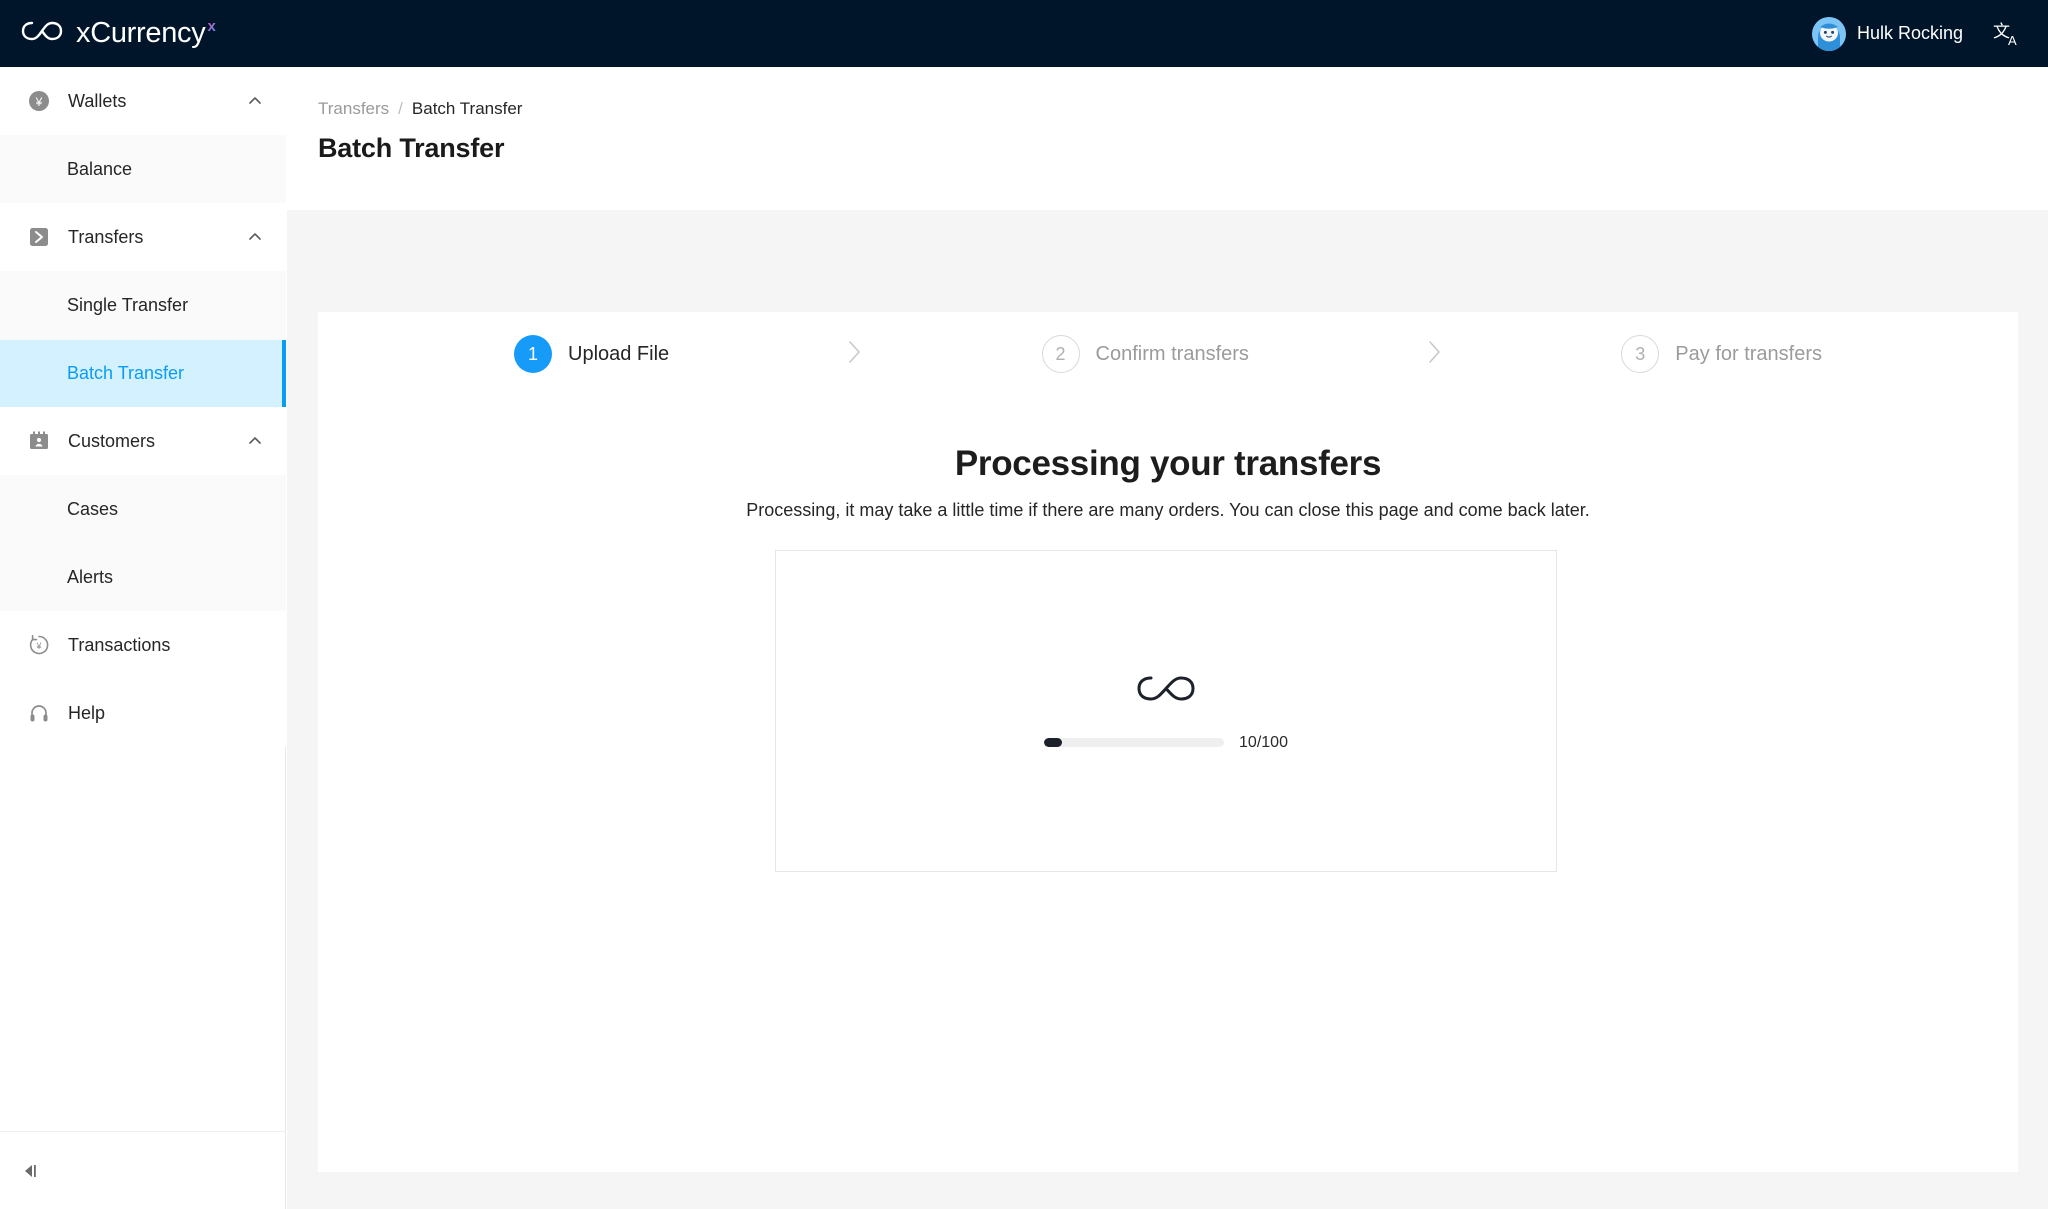 Image resolution: width=2048 pixels, height=1209 pixels. I want to click on translate-icon: 文 A, so click(2007, 34).